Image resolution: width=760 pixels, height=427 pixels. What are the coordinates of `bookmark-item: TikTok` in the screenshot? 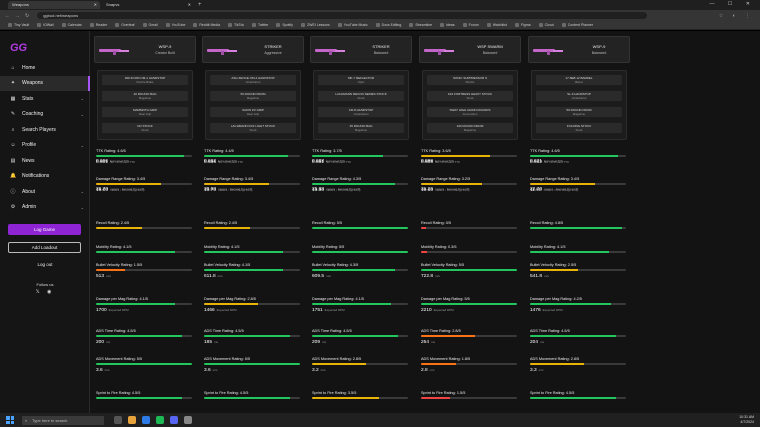 It's located at (236, 25).